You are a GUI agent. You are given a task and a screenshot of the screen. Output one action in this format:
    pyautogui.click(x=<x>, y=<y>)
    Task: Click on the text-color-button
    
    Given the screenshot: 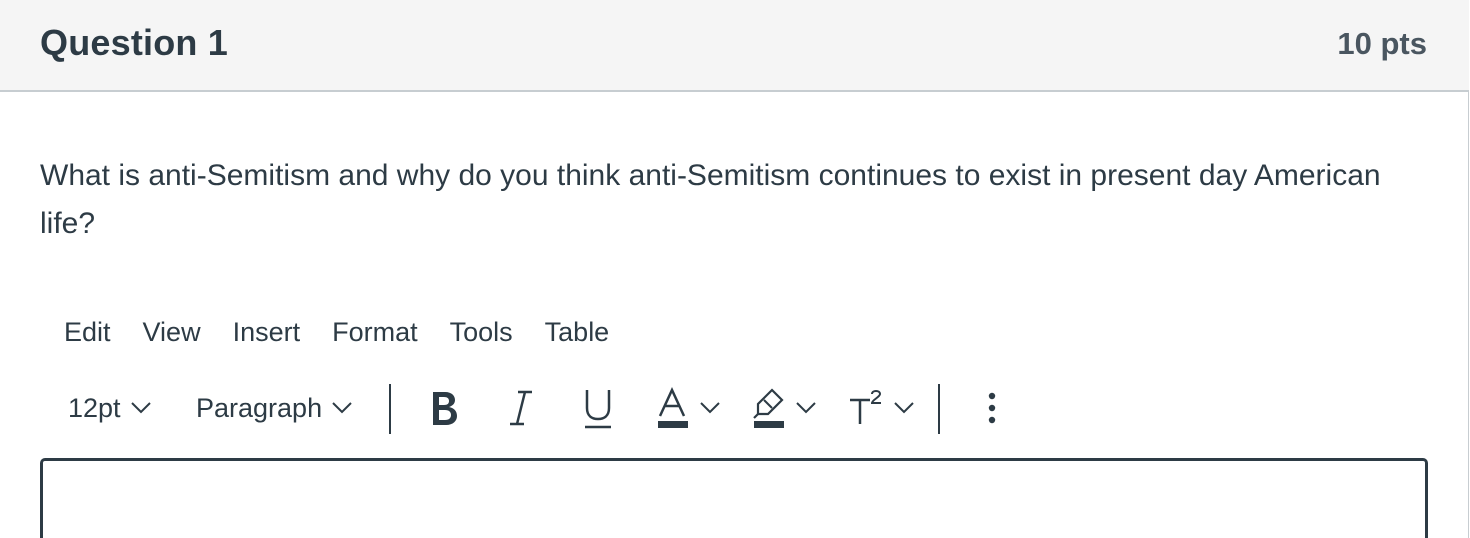 What is the action you would take?
    pyautogui.click(x=688, y=408)
    